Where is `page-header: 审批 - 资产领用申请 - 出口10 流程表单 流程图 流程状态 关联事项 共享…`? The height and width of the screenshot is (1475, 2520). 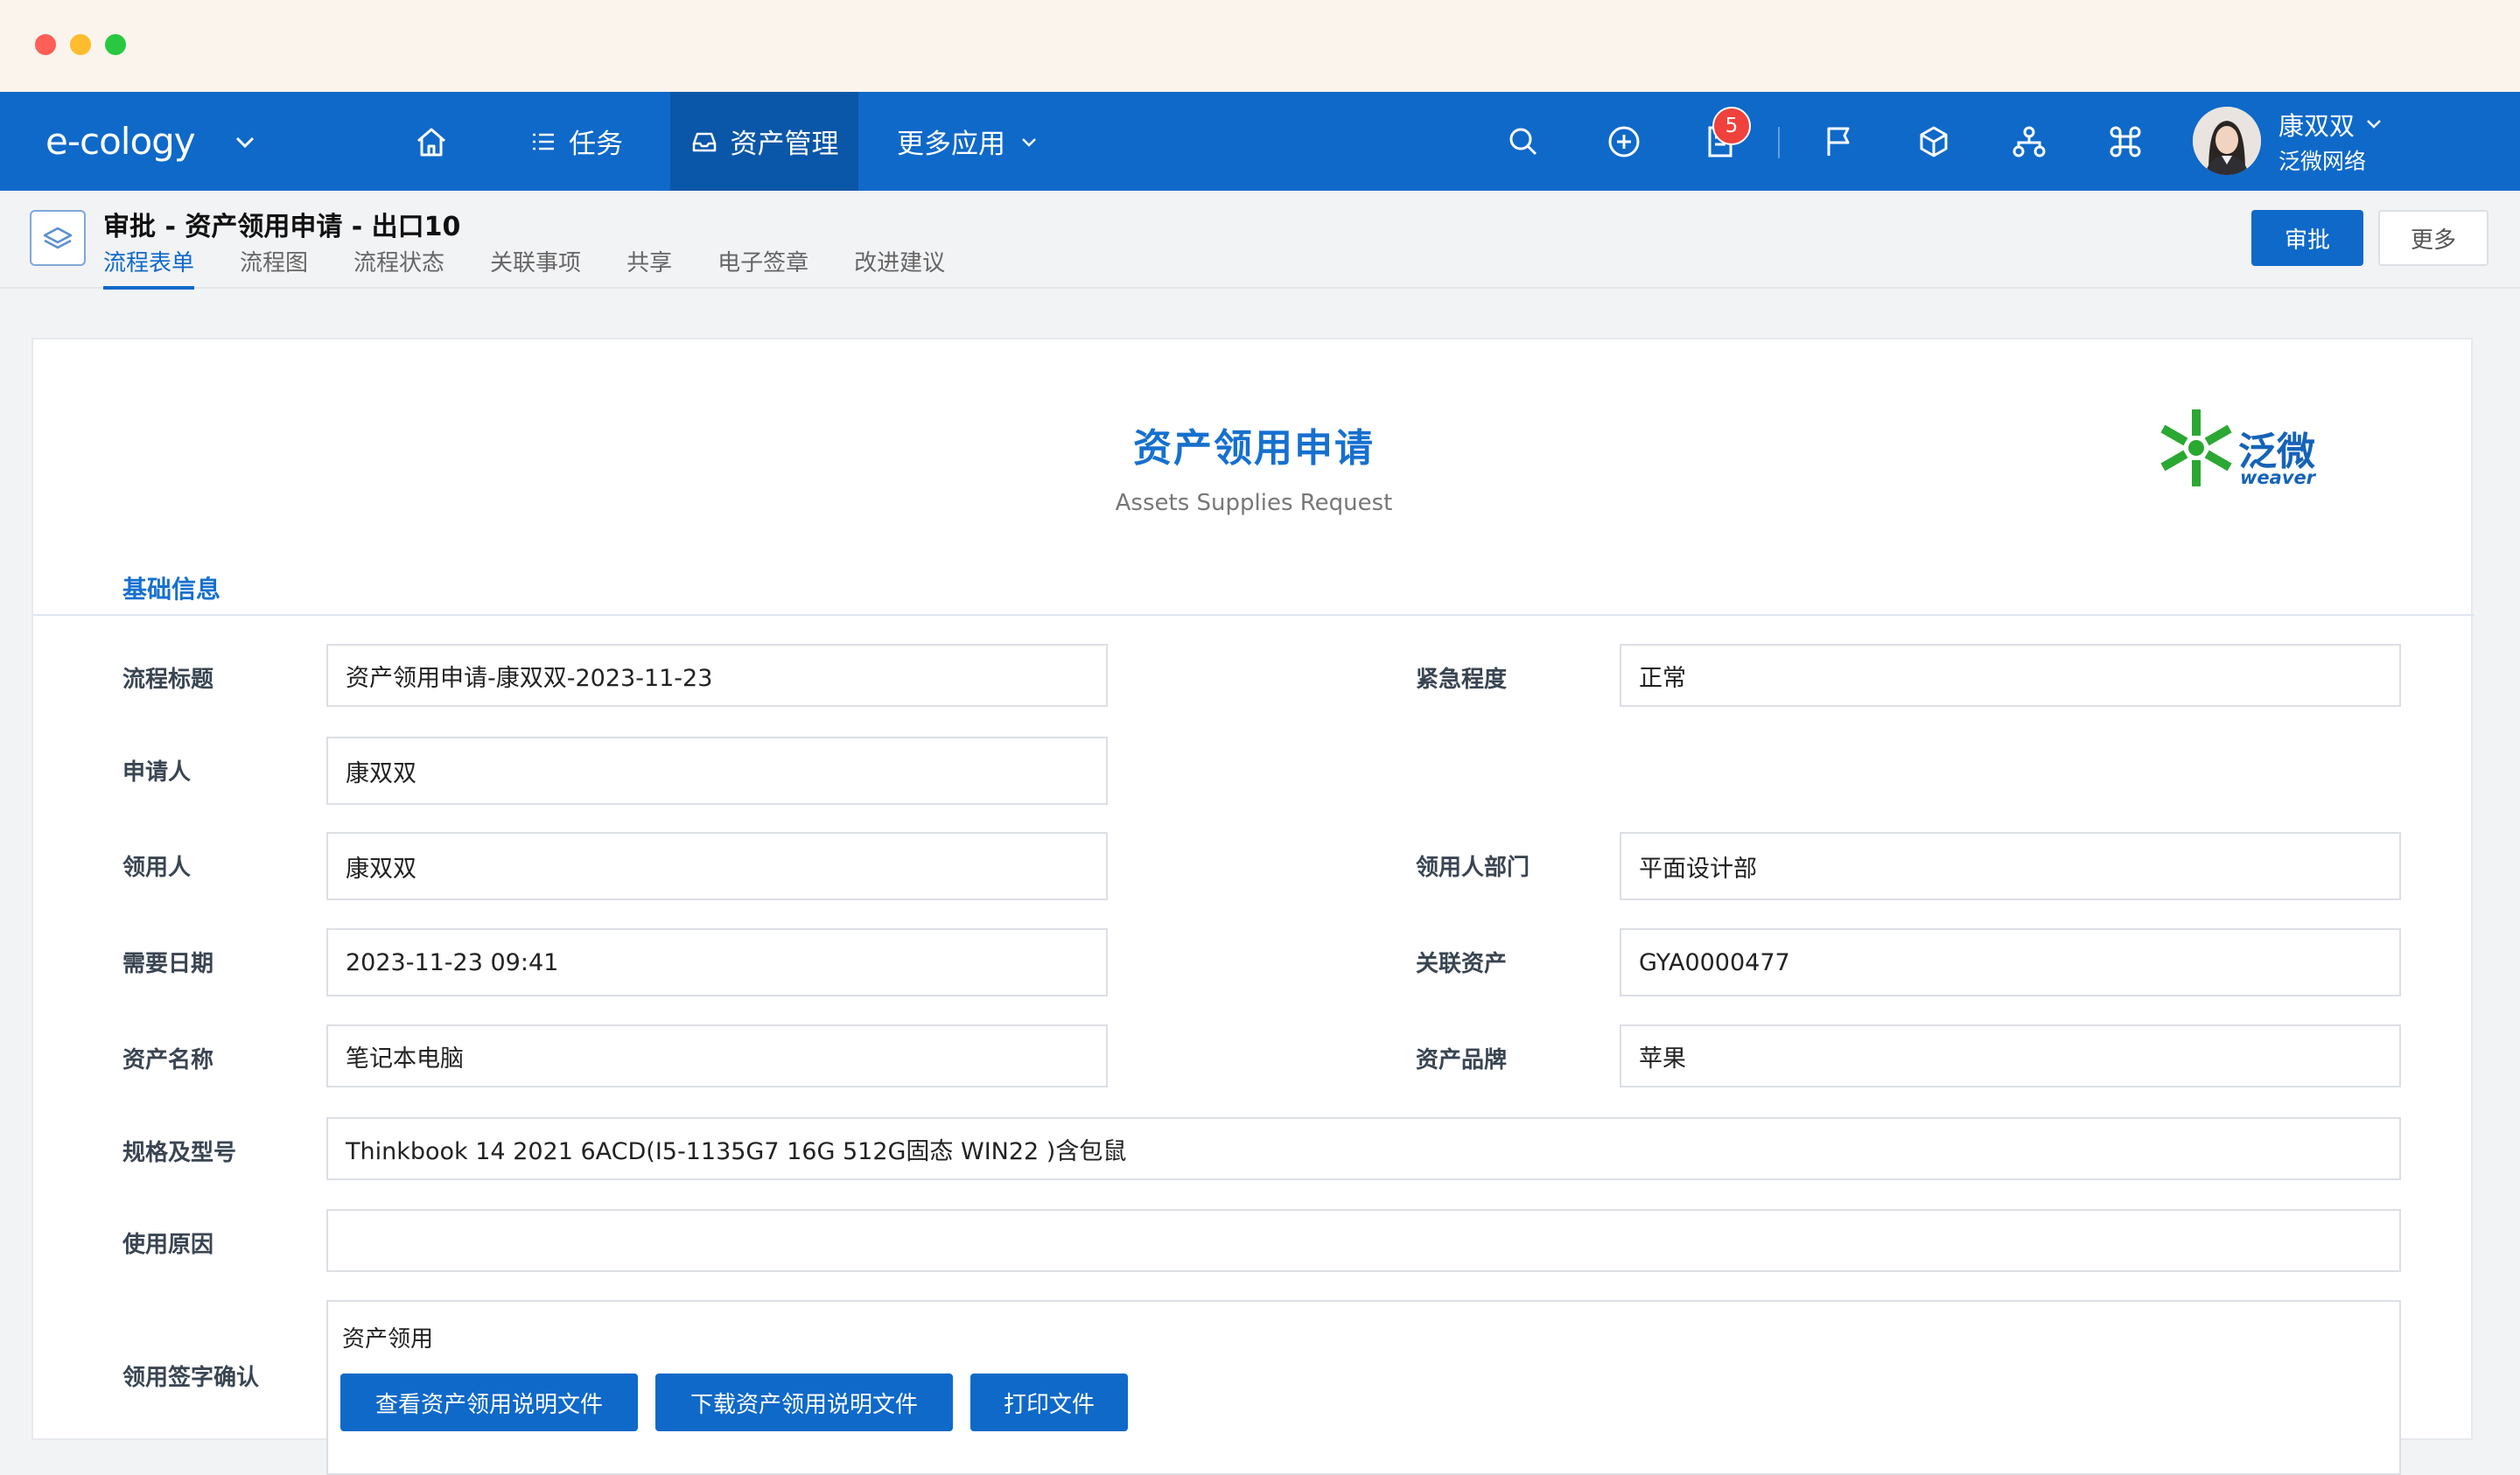 page-header: 审批 - 资产领用申请 - 出口10 流程表单 流程图 流程状态 关联事项 共享… is located at coordinates (1260, 240).